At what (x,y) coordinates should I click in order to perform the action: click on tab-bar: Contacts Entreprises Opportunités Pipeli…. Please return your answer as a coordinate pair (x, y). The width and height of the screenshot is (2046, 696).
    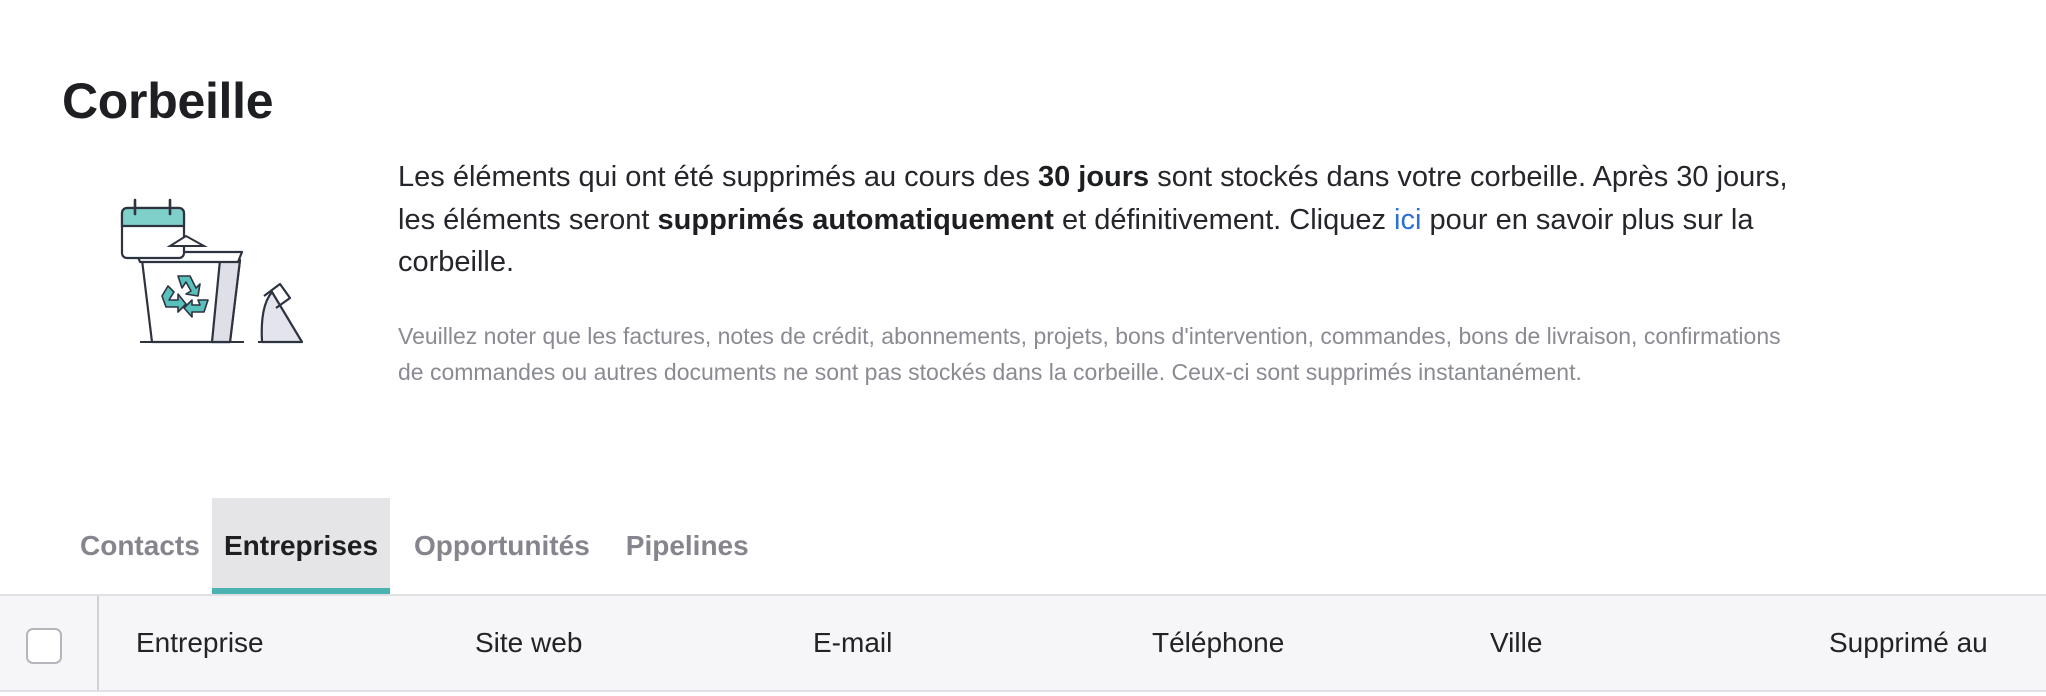
    Looking at the image, I should click on (411, 546).